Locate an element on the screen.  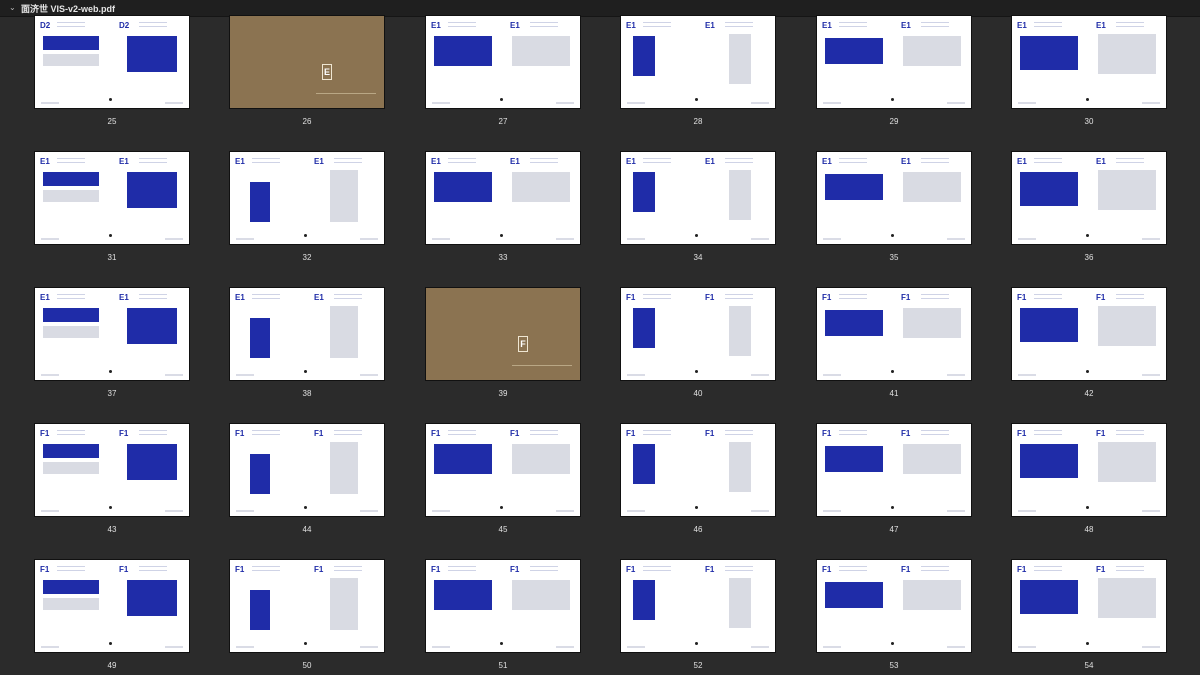
page-thumbnail-cell: E1 E1 34 is located at coordinates (698, 207).